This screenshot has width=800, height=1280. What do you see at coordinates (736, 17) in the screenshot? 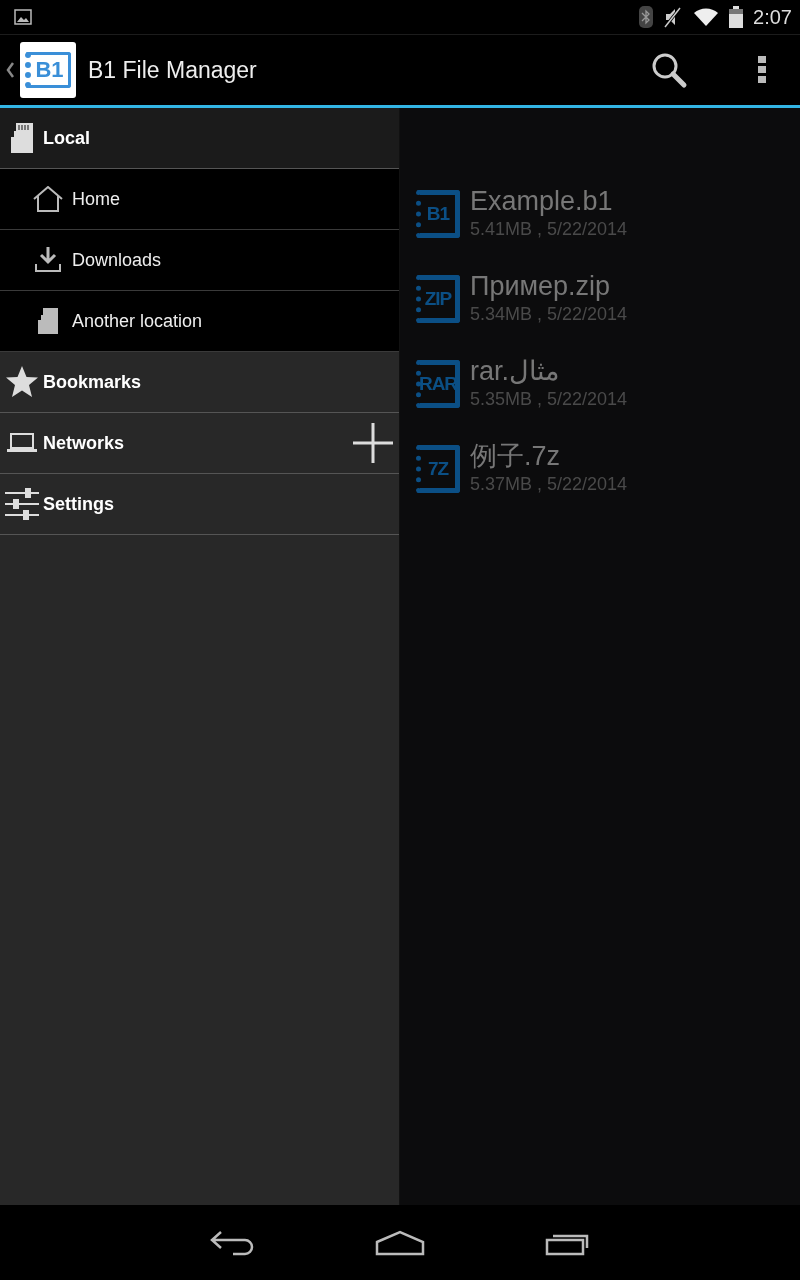
I see `battery-icon` at bounding box center [736, 17].